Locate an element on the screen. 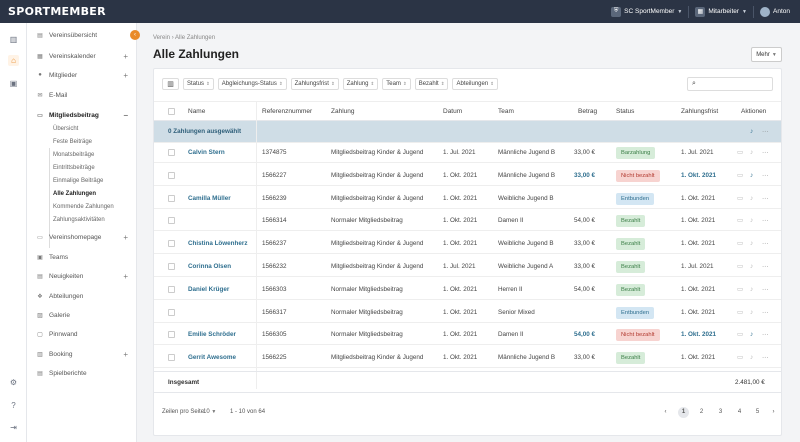 This screenshot has width=800, height=442. row-name: Chistina Löwenherz is located at coordinates (217, 244).